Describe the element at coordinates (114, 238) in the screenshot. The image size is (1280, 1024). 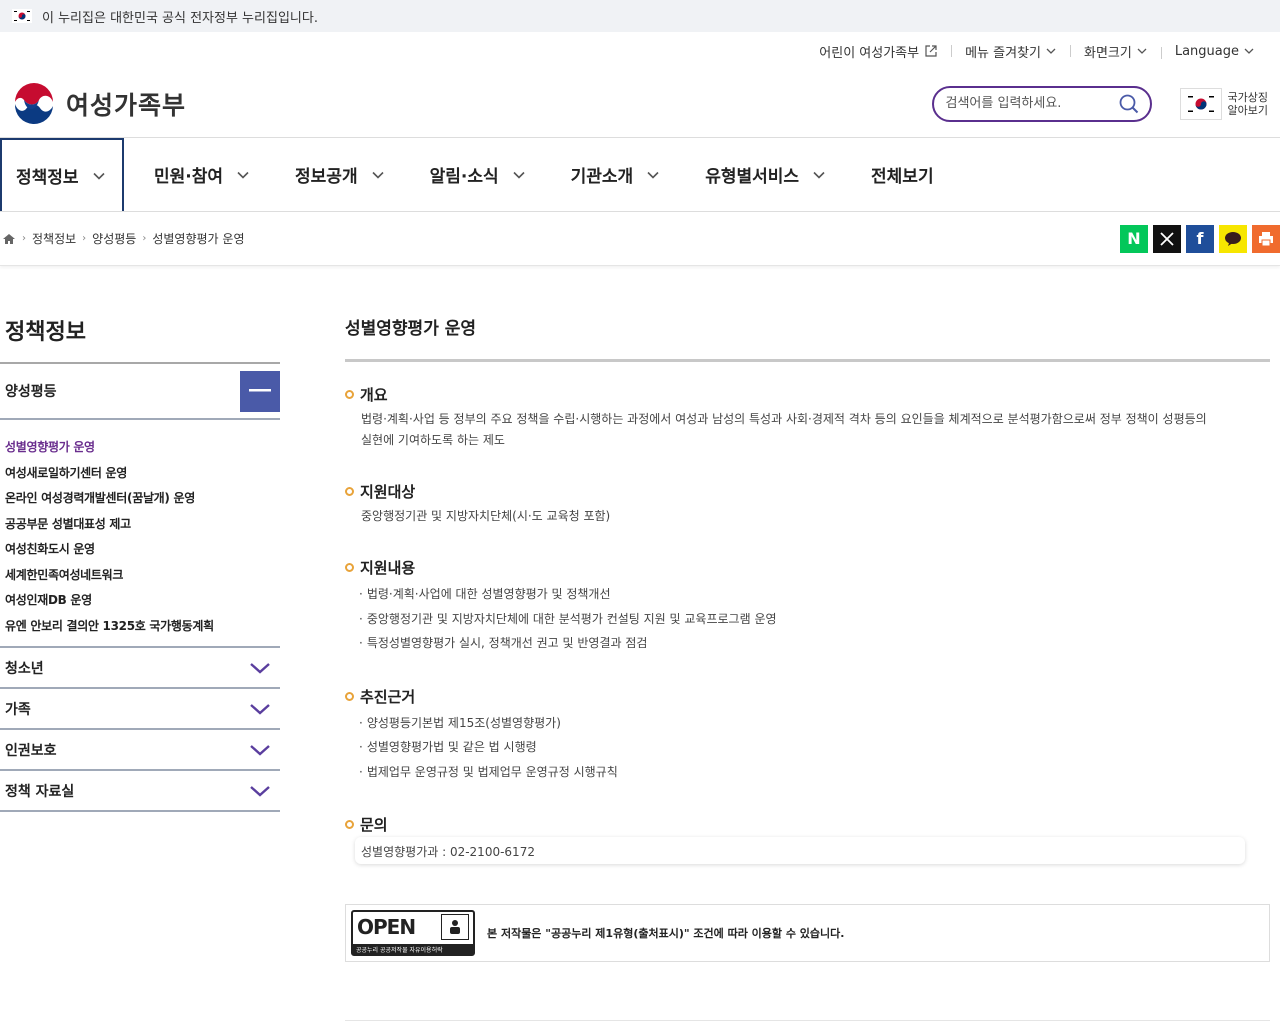
I see `breadcrumb-item: 양성평등` at that location.